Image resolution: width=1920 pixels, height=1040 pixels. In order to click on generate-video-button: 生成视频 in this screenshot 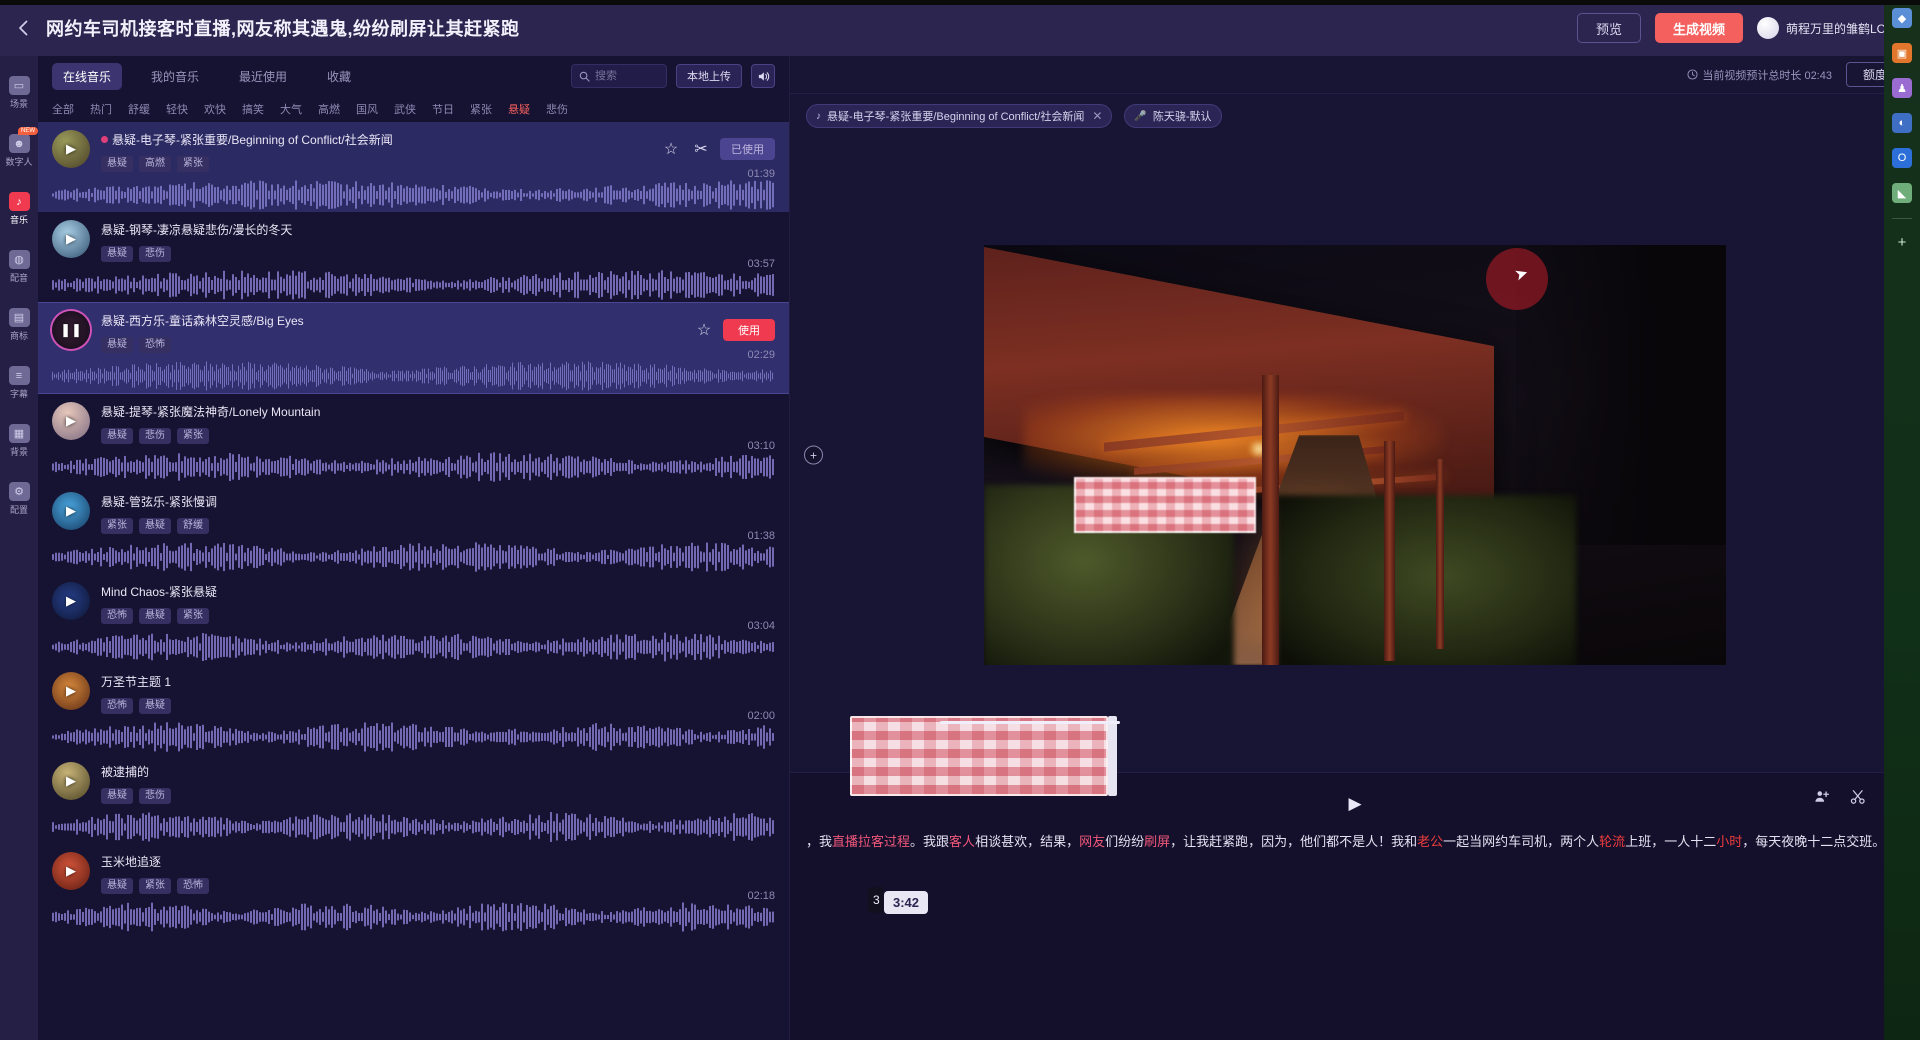, I will do `click(1698, 28)`.